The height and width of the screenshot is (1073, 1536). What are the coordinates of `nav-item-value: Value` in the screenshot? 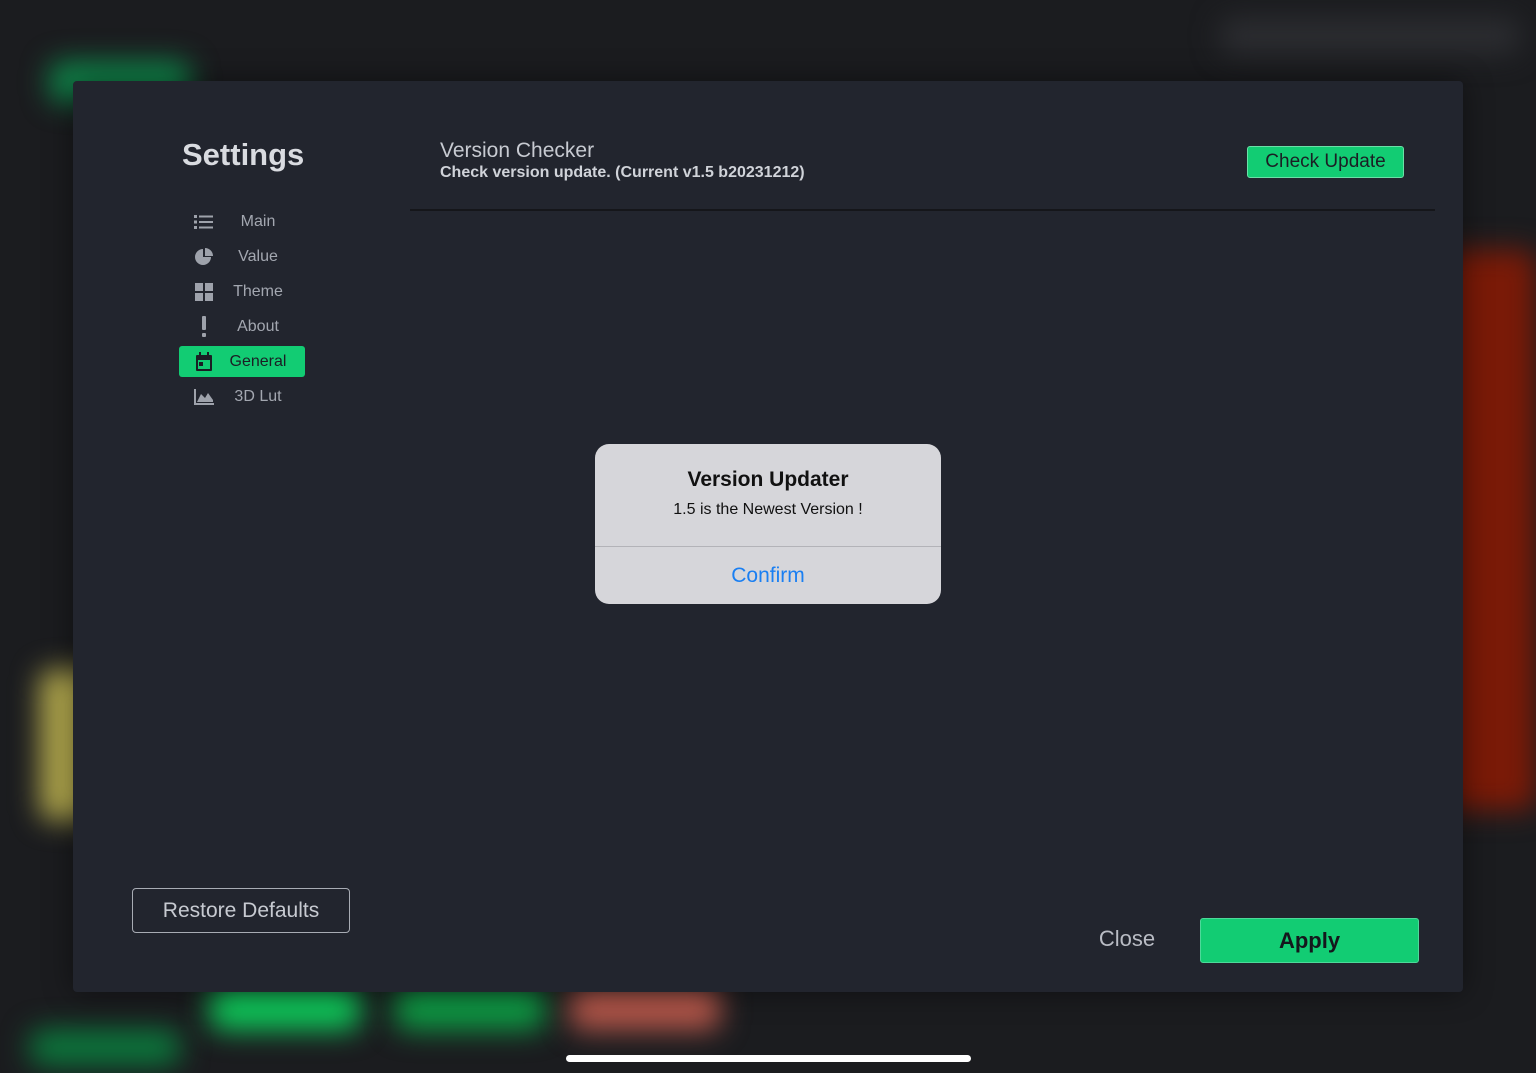 It's located at (242, 256).